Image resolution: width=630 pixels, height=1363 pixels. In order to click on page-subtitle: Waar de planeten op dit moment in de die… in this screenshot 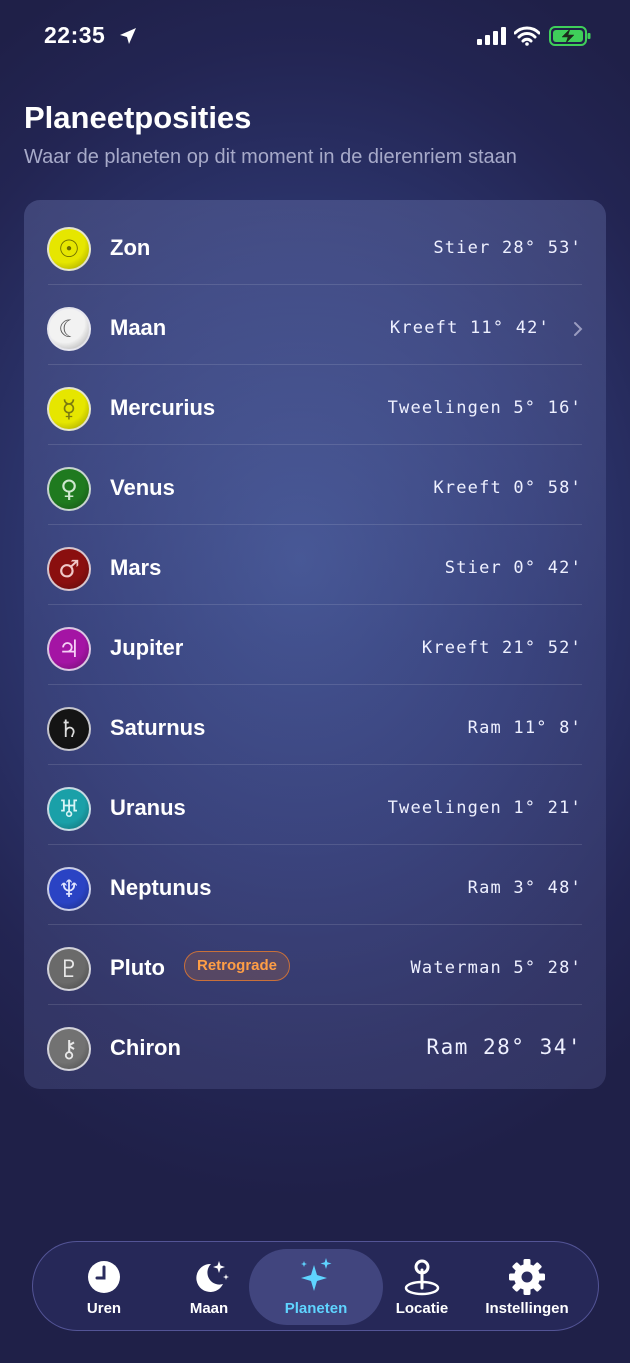, I will do `click(270, 157)`.